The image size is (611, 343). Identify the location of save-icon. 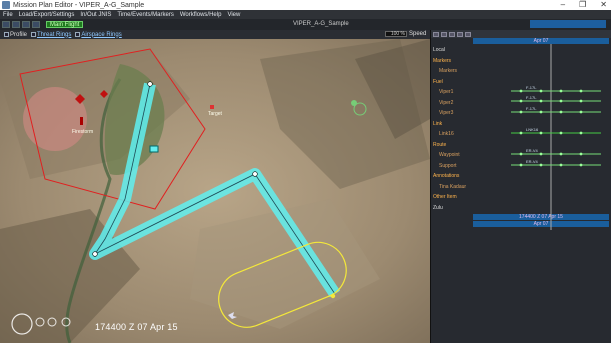
(26, 24).